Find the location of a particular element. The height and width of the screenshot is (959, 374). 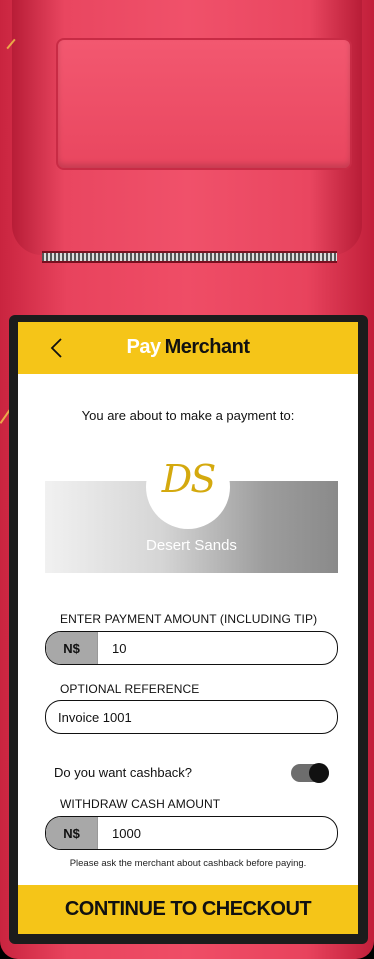

title-merchant: Merchant is located at coordinates (207, 347).